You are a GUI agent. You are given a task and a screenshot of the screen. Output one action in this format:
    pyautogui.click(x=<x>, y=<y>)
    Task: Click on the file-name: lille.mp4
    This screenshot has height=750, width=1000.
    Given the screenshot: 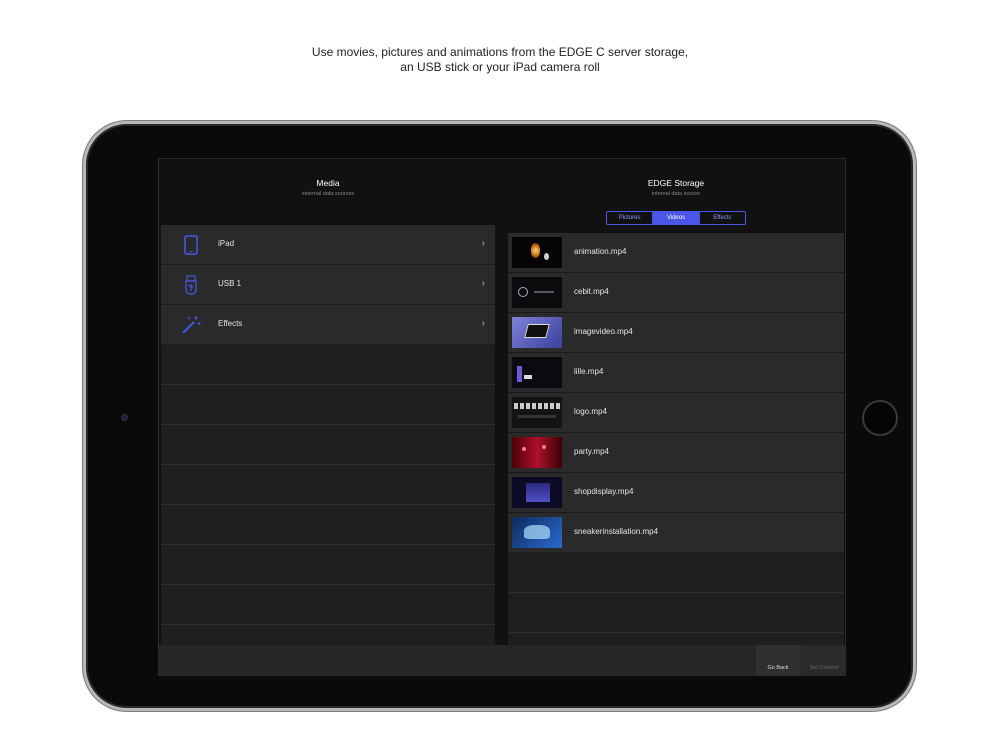 What is the action you would take?
    pyautogui.click(x=589, y=371)
    